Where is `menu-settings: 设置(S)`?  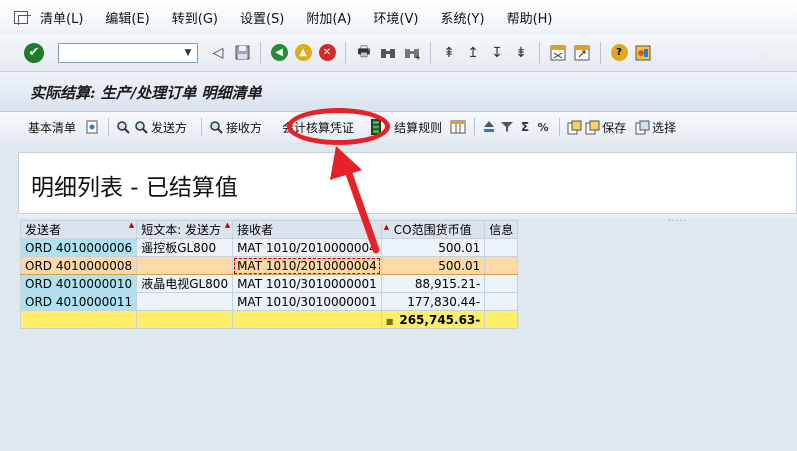 menu-settings: 设置(S) is located at coordinates (262, 17).